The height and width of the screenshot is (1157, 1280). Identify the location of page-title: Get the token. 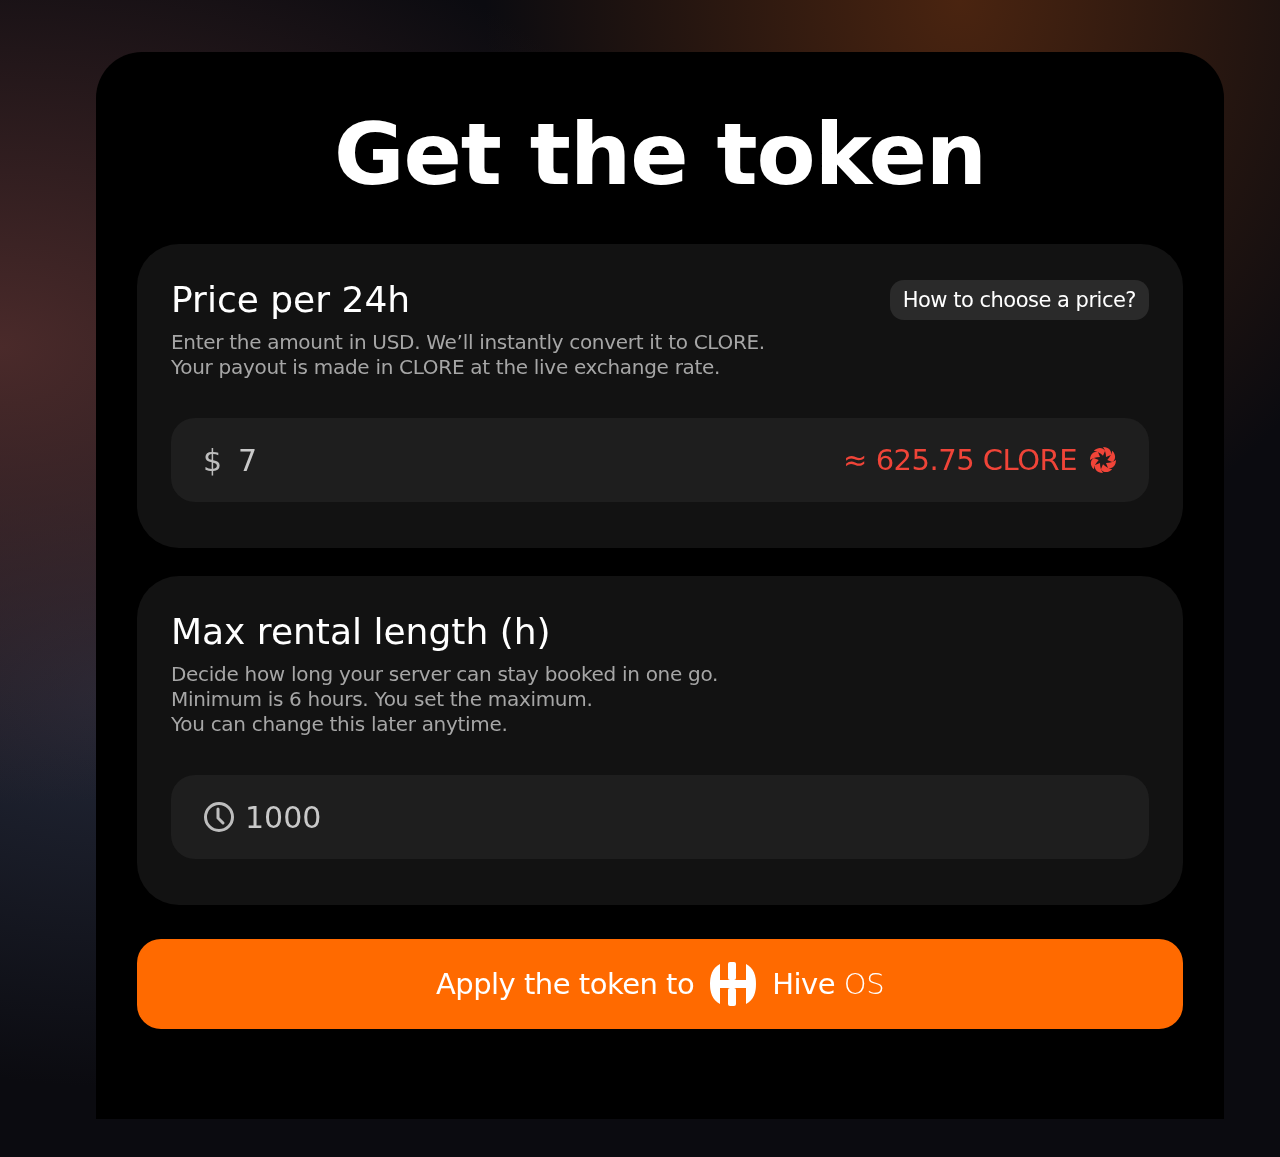
(660, 154).